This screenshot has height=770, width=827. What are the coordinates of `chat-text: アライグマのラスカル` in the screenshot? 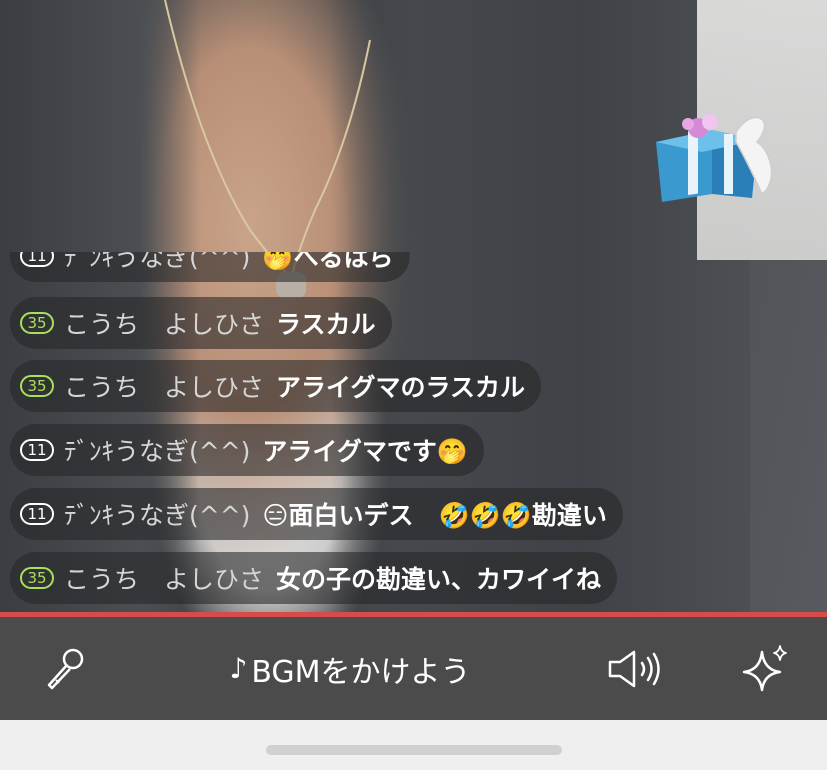 It's located at (401, 387).